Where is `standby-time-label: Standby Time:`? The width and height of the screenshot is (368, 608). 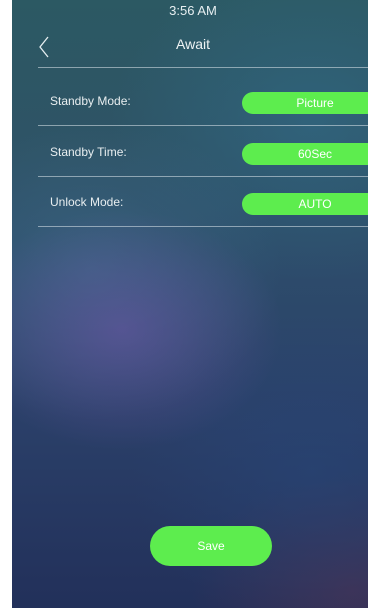 standby-time-label: Standby Time: is located at coordinates (88, 152).